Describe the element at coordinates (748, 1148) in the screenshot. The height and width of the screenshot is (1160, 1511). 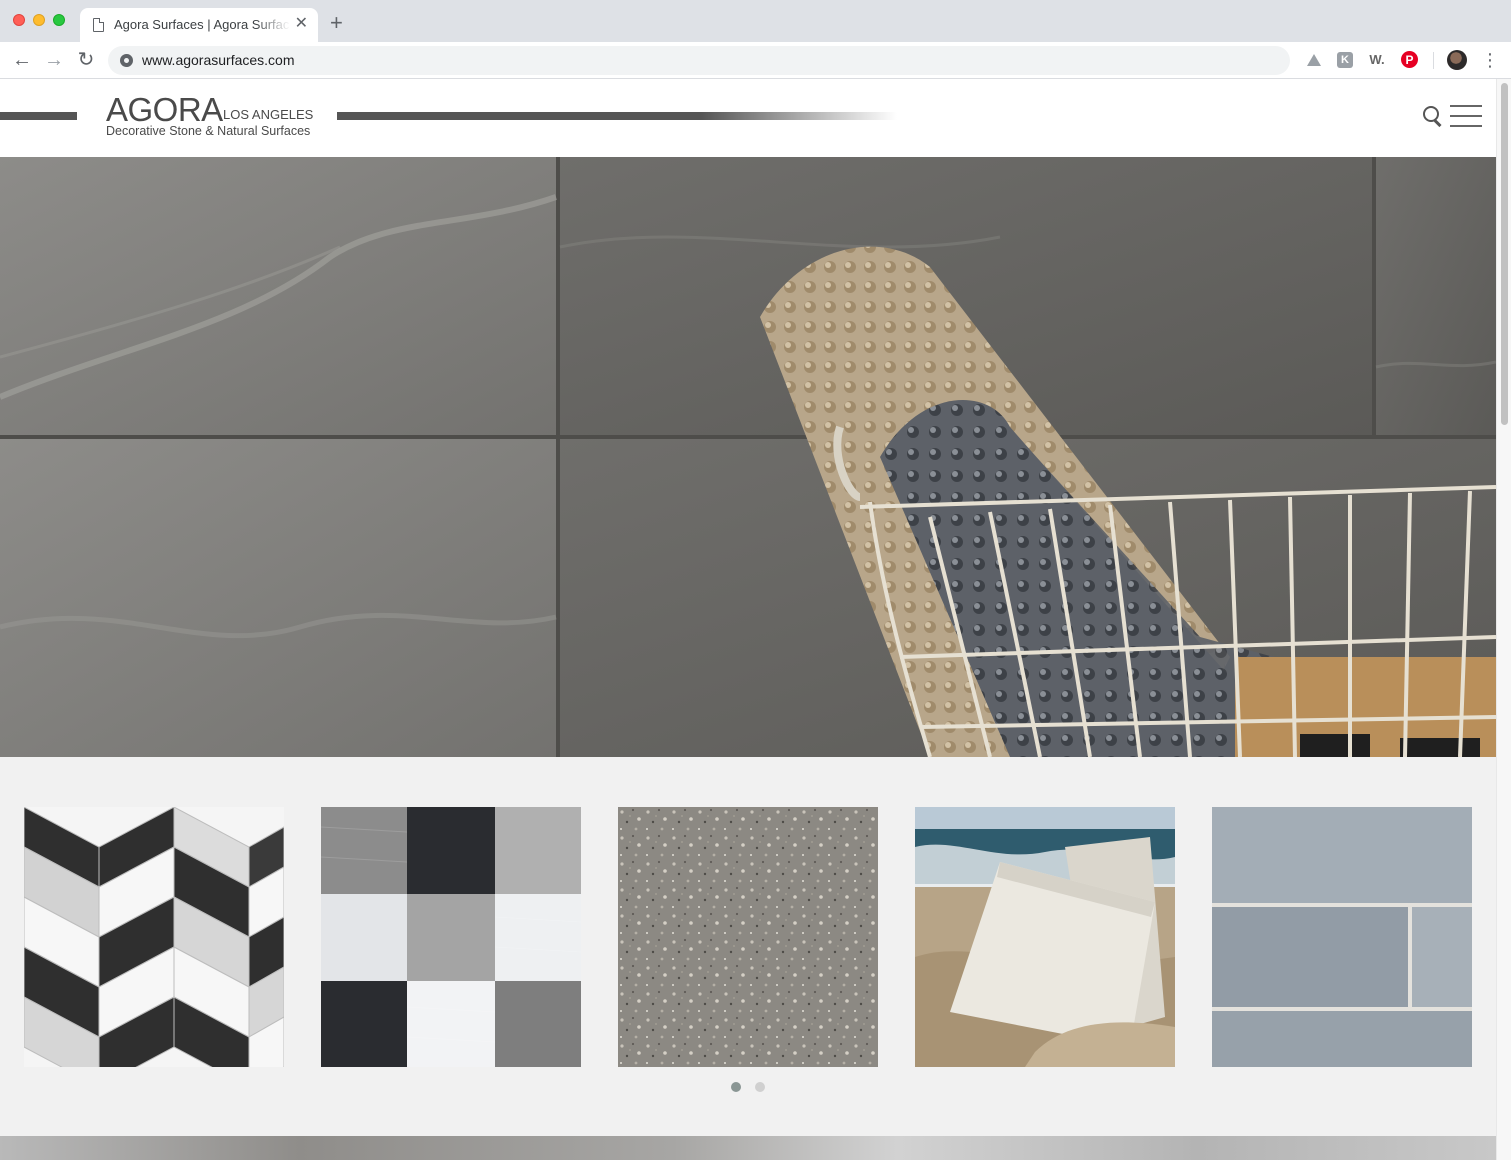
I see `next-section-image` at that location.